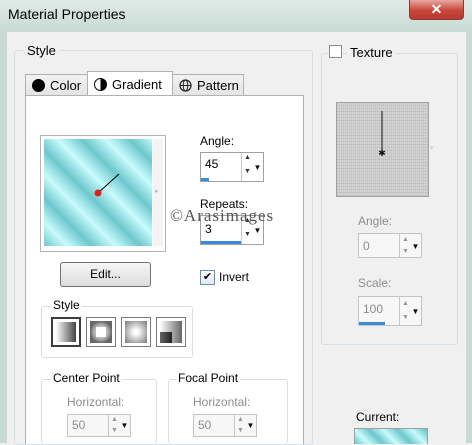  I want to click on texture-scroll-arrow-icon: ▾, so click(432, 148).